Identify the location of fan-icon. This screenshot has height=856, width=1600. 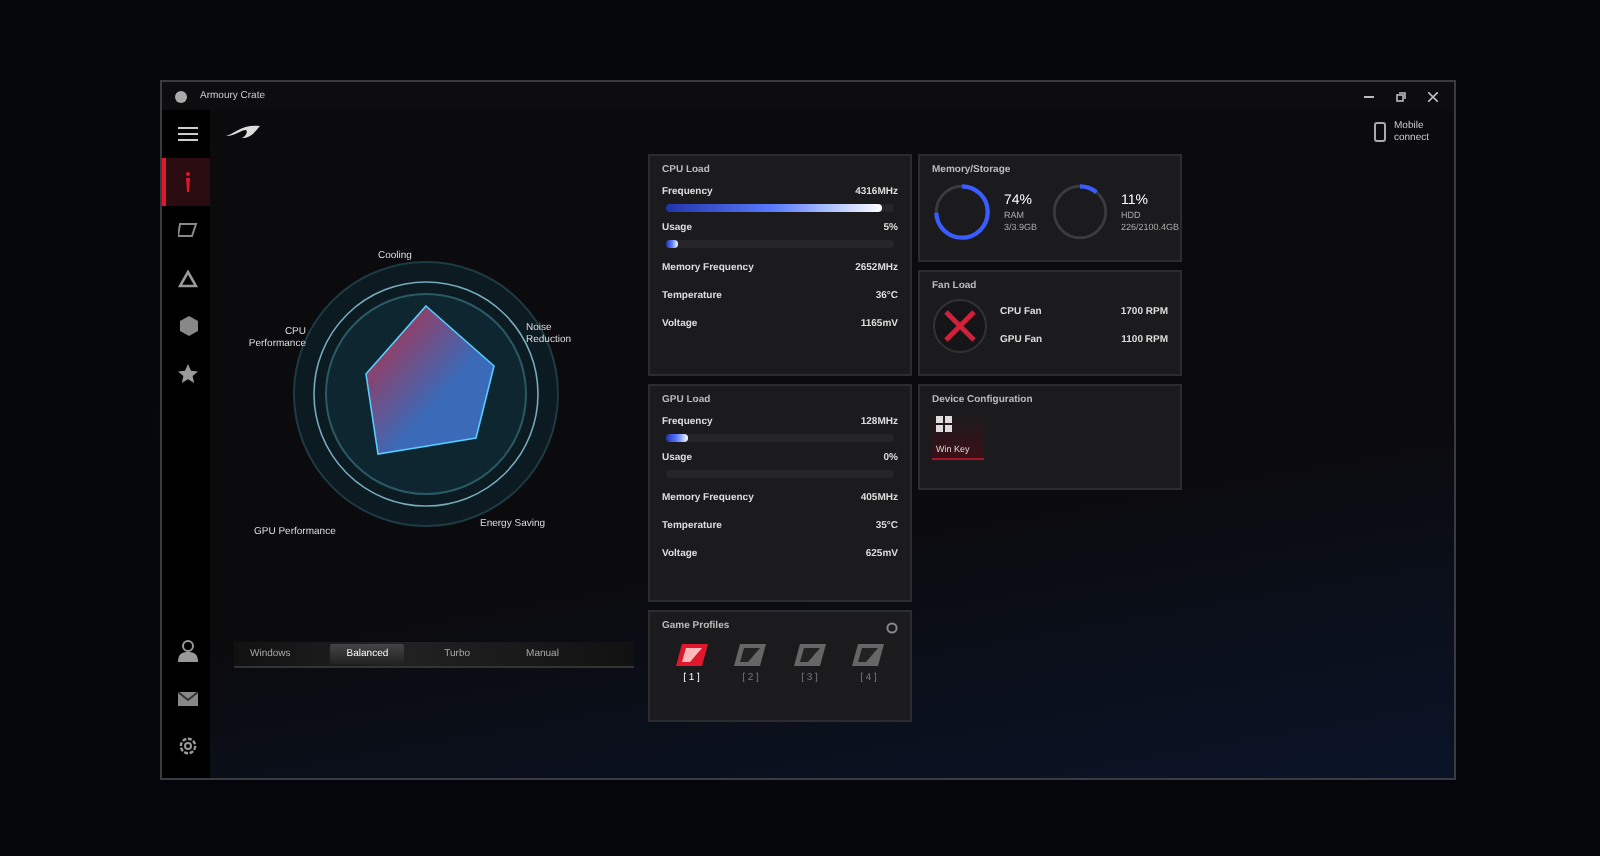
(960, 326).